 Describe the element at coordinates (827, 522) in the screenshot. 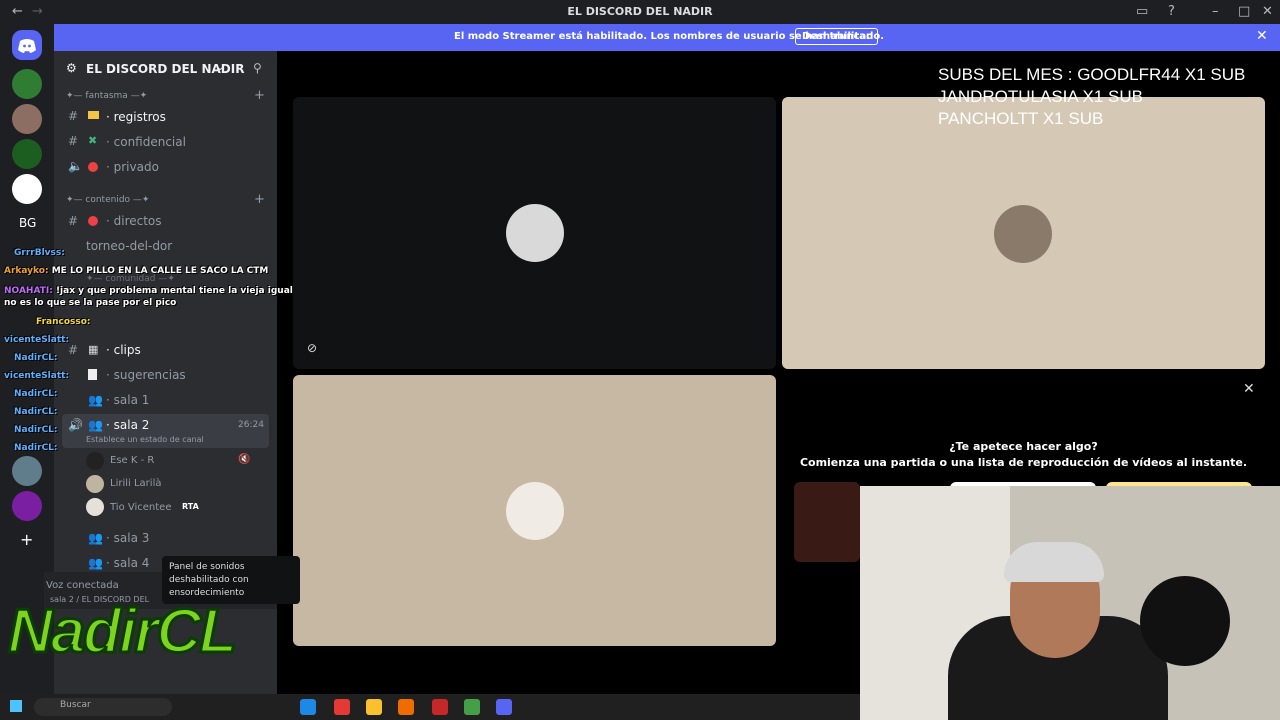

I see `activity-card` at that location.